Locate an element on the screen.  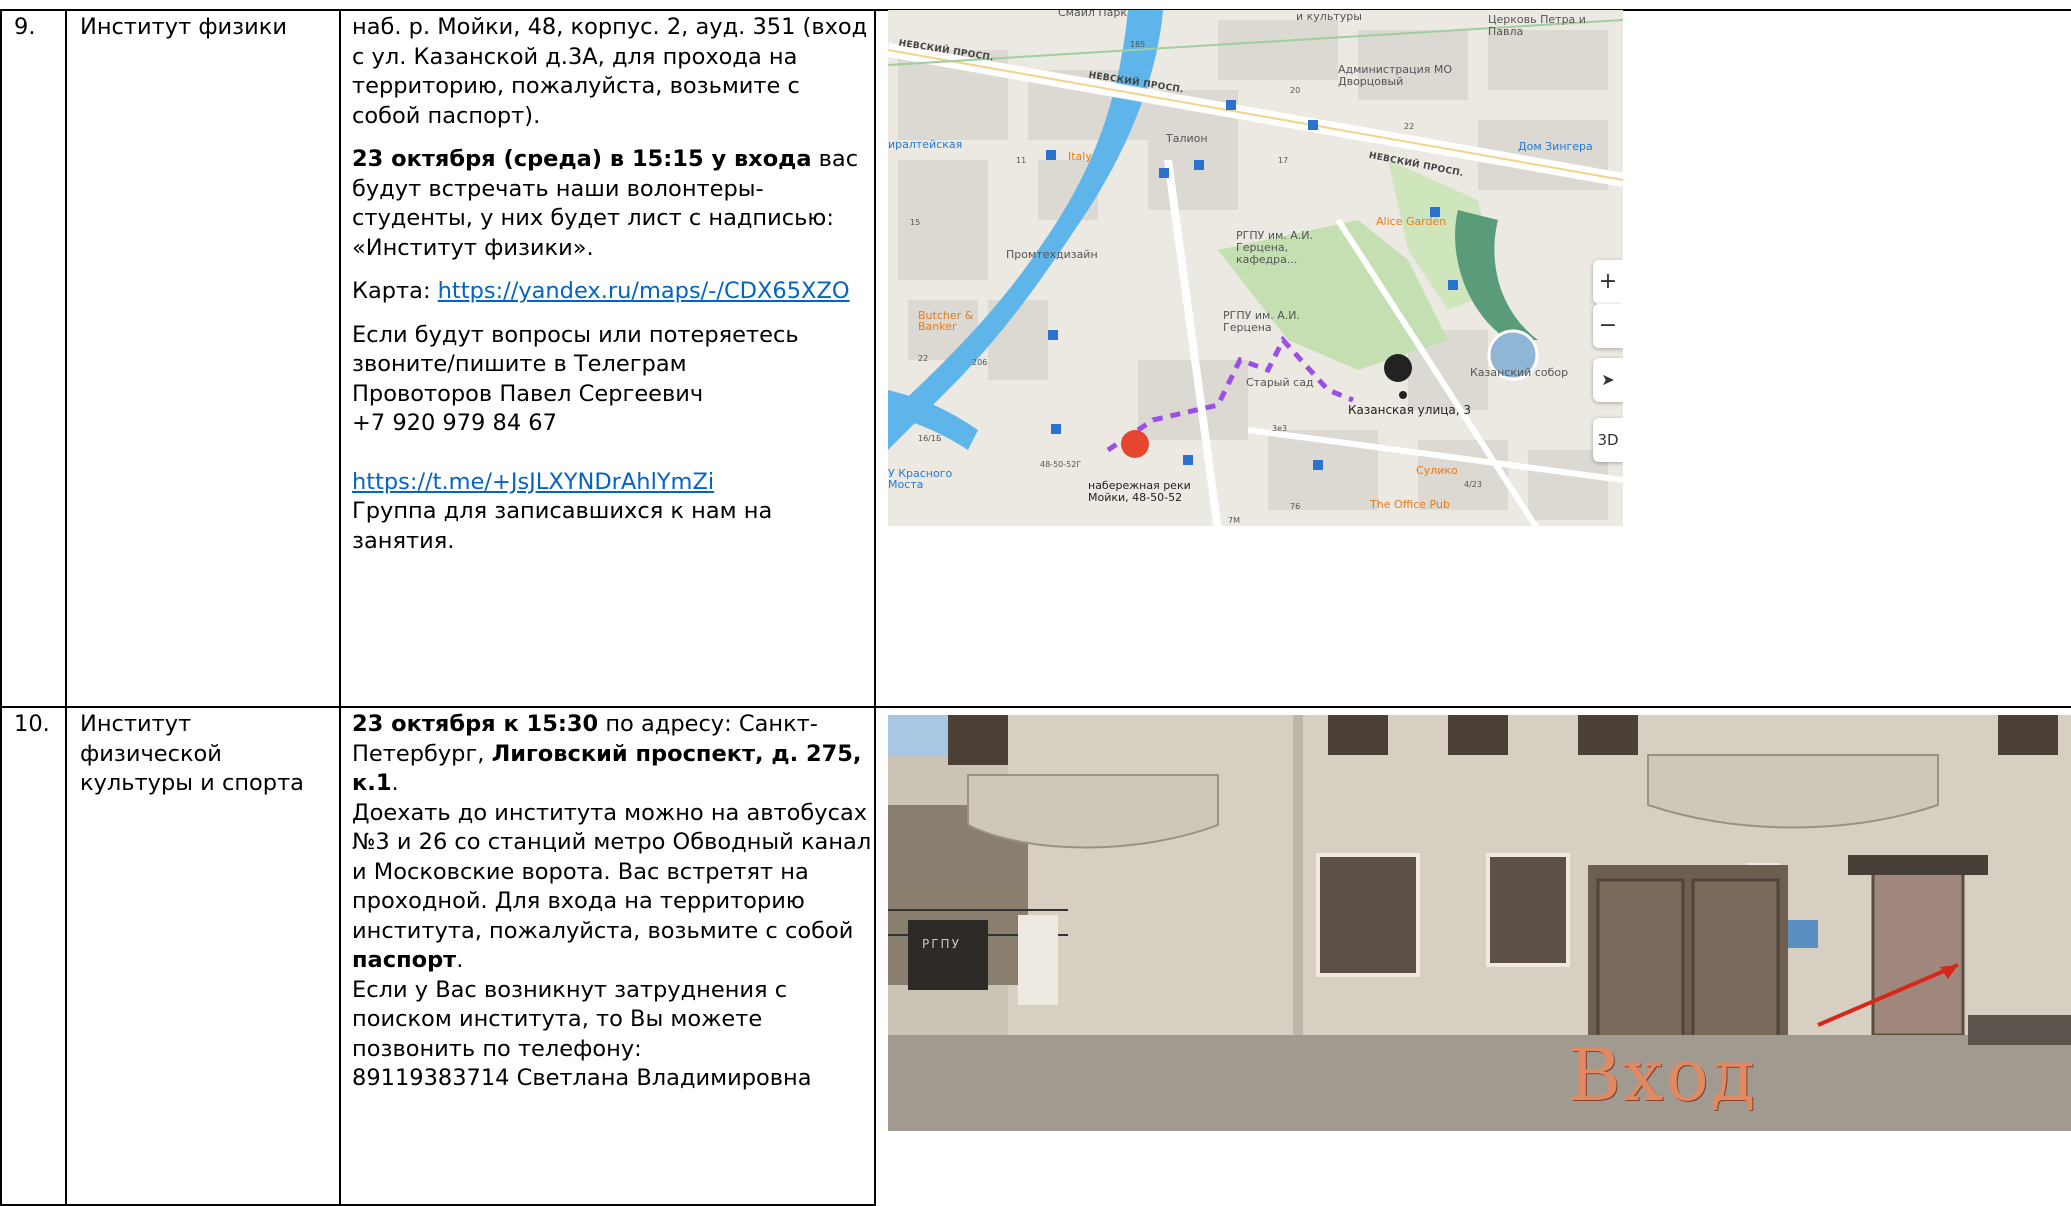
map-label-singer: Дом Зингера is located at coordinates (1555, 146).